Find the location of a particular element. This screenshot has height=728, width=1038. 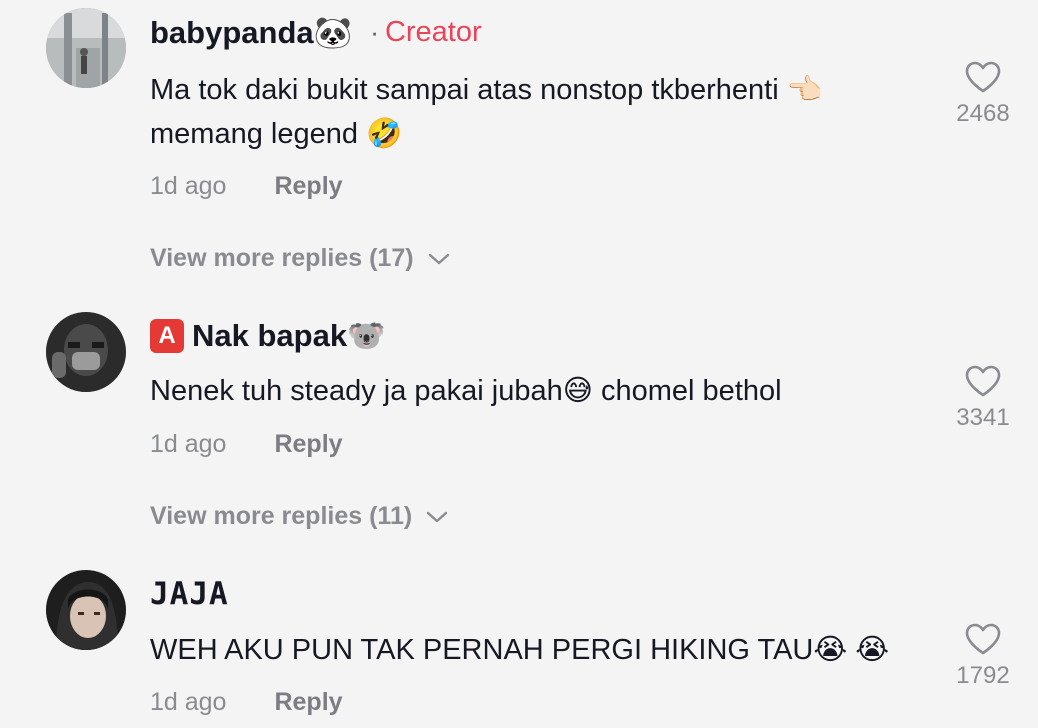

comment-1-reply-button: Reply is located at coordinates (308, 186).